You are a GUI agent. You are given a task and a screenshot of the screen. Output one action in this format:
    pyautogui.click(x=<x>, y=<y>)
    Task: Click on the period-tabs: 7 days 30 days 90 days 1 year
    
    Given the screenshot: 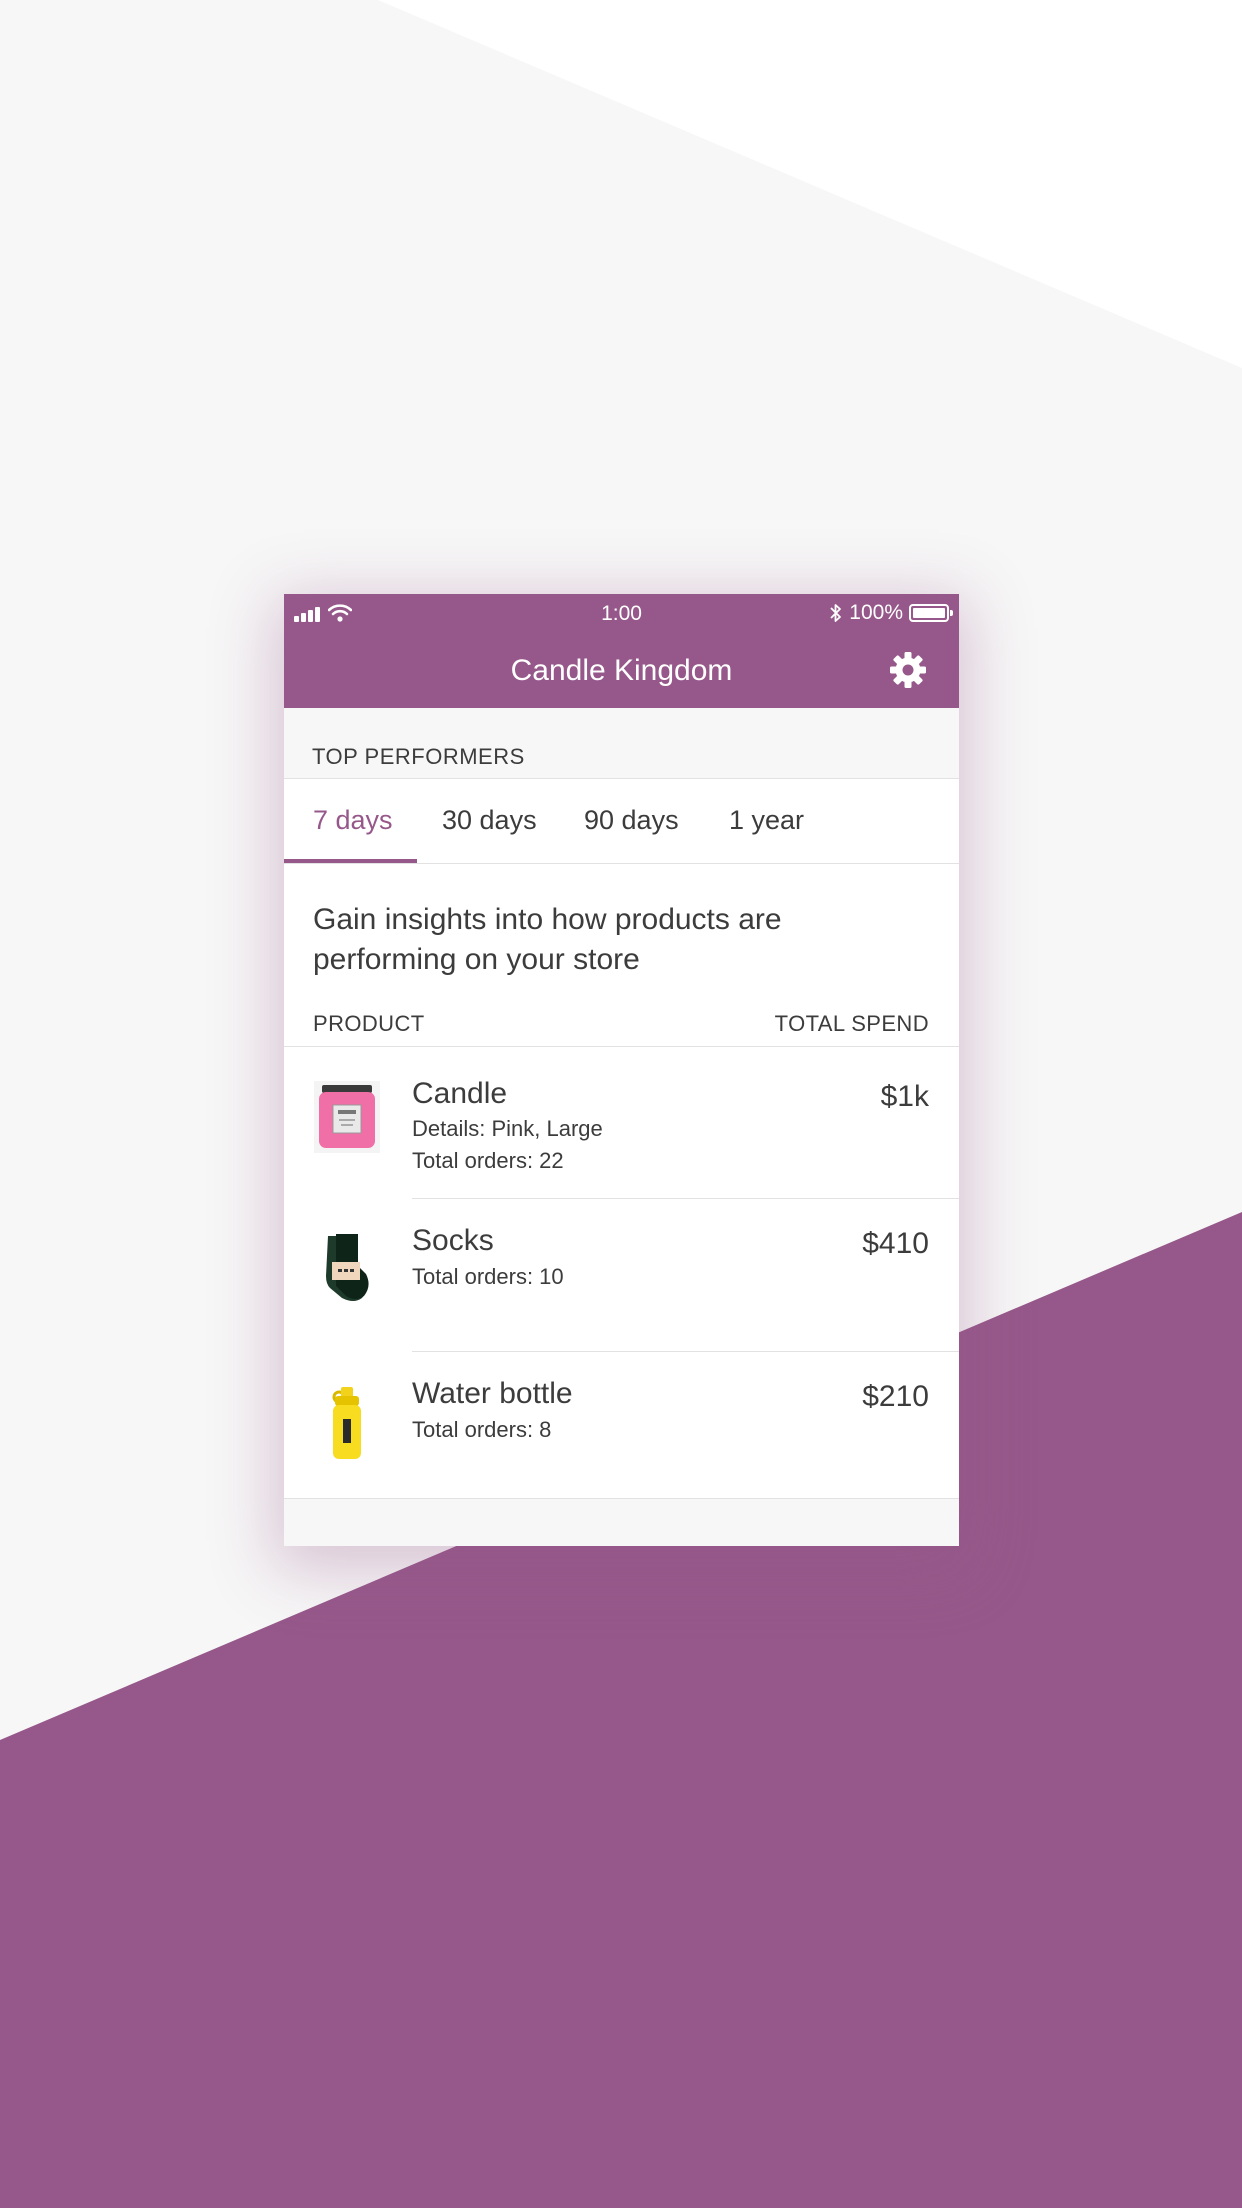 What is the action you would take?
    pyautogui.click(x=621, y=821)
    